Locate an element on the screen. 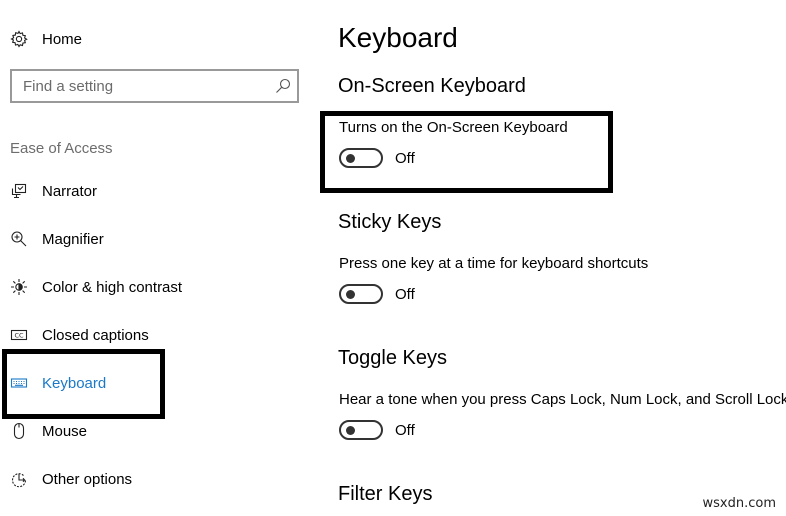 Image resolution: width=786 pixels, height=516 pixels. narrator-icon is located at coordinates (19, 191).